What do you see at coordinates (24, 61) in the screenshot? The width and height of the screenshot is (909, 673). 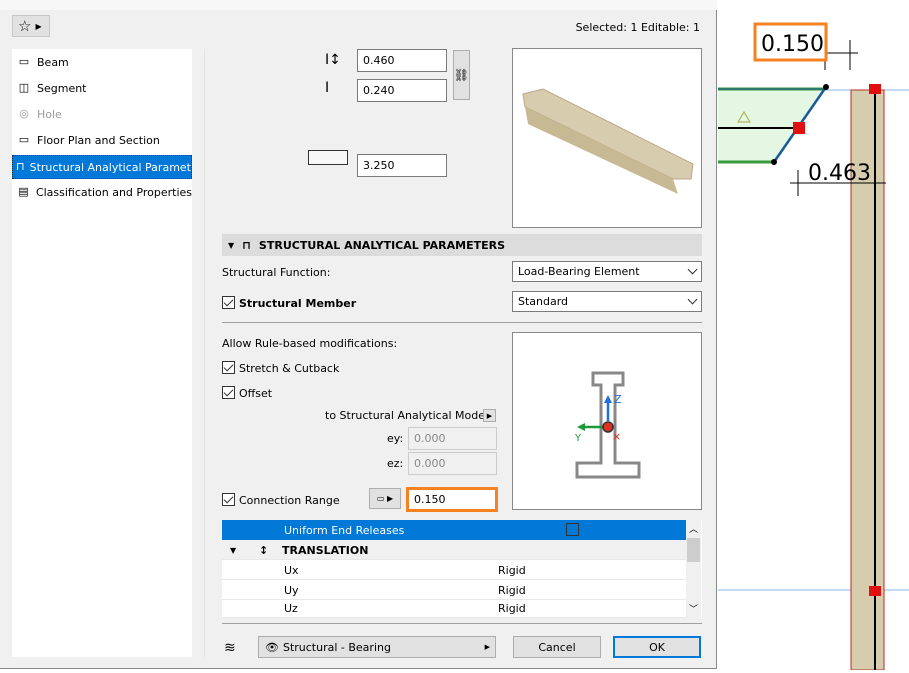 I see `beam-icon: ▭` at bounding box center [24, 61].